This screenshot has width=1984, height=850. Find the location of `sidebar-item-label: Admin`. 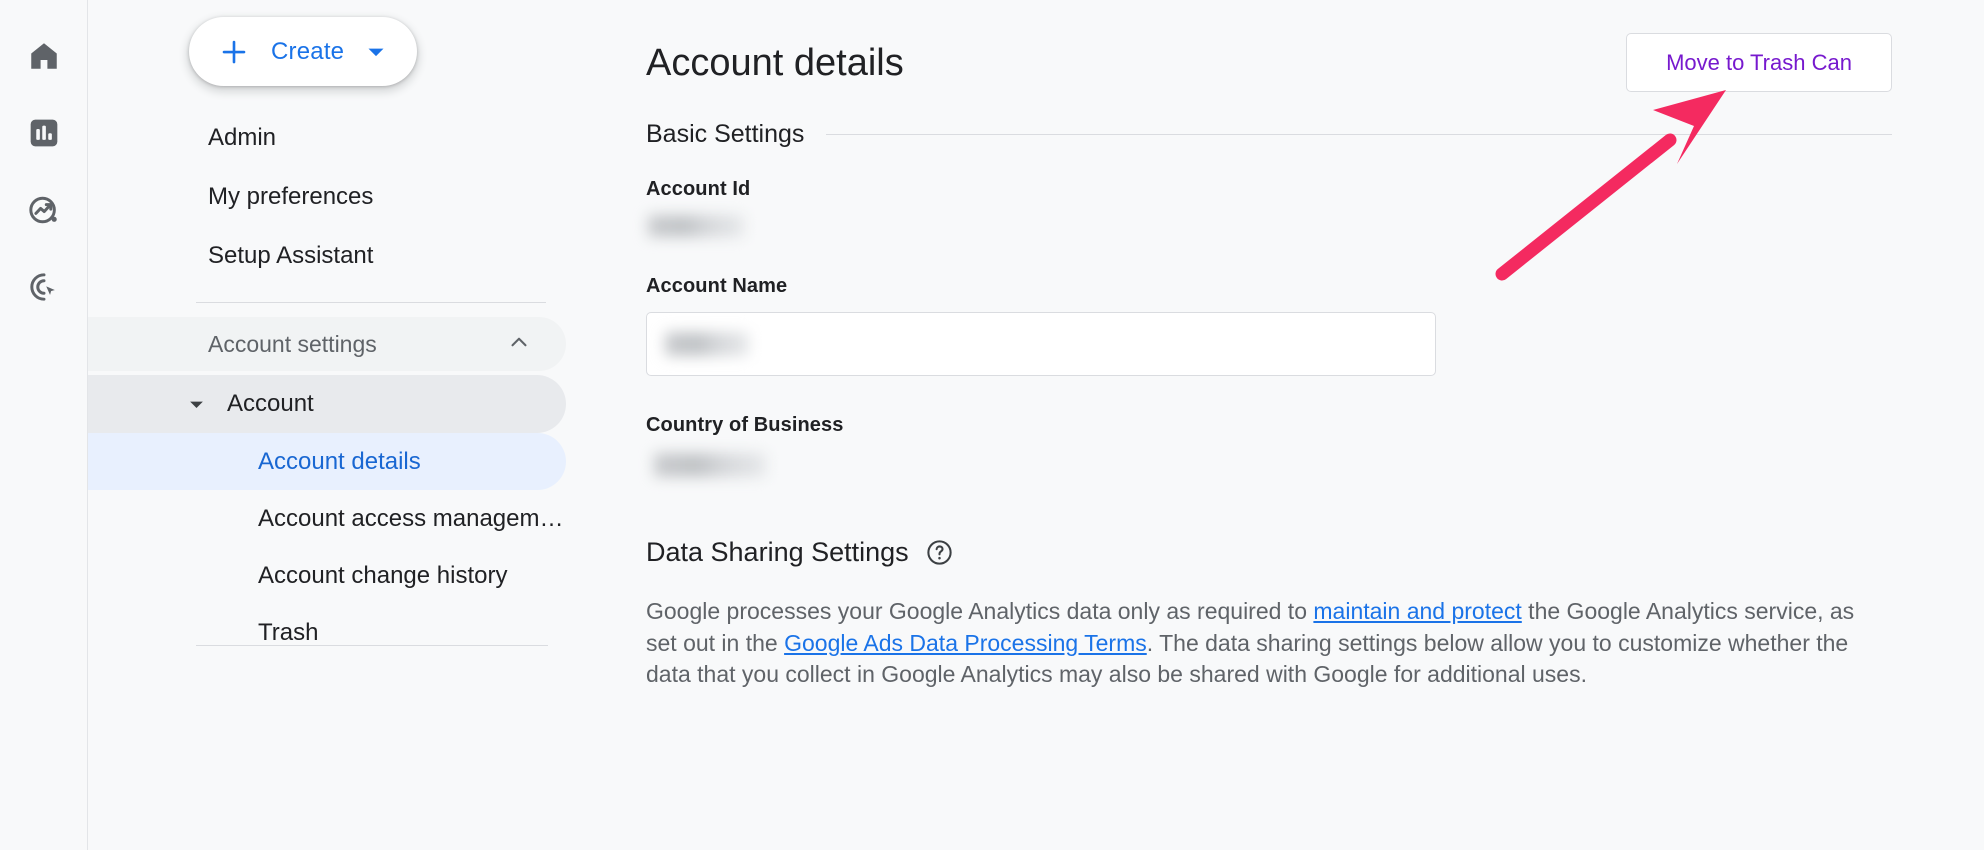

sidebar-item-label: Admin is located at coordinates (242, 137).